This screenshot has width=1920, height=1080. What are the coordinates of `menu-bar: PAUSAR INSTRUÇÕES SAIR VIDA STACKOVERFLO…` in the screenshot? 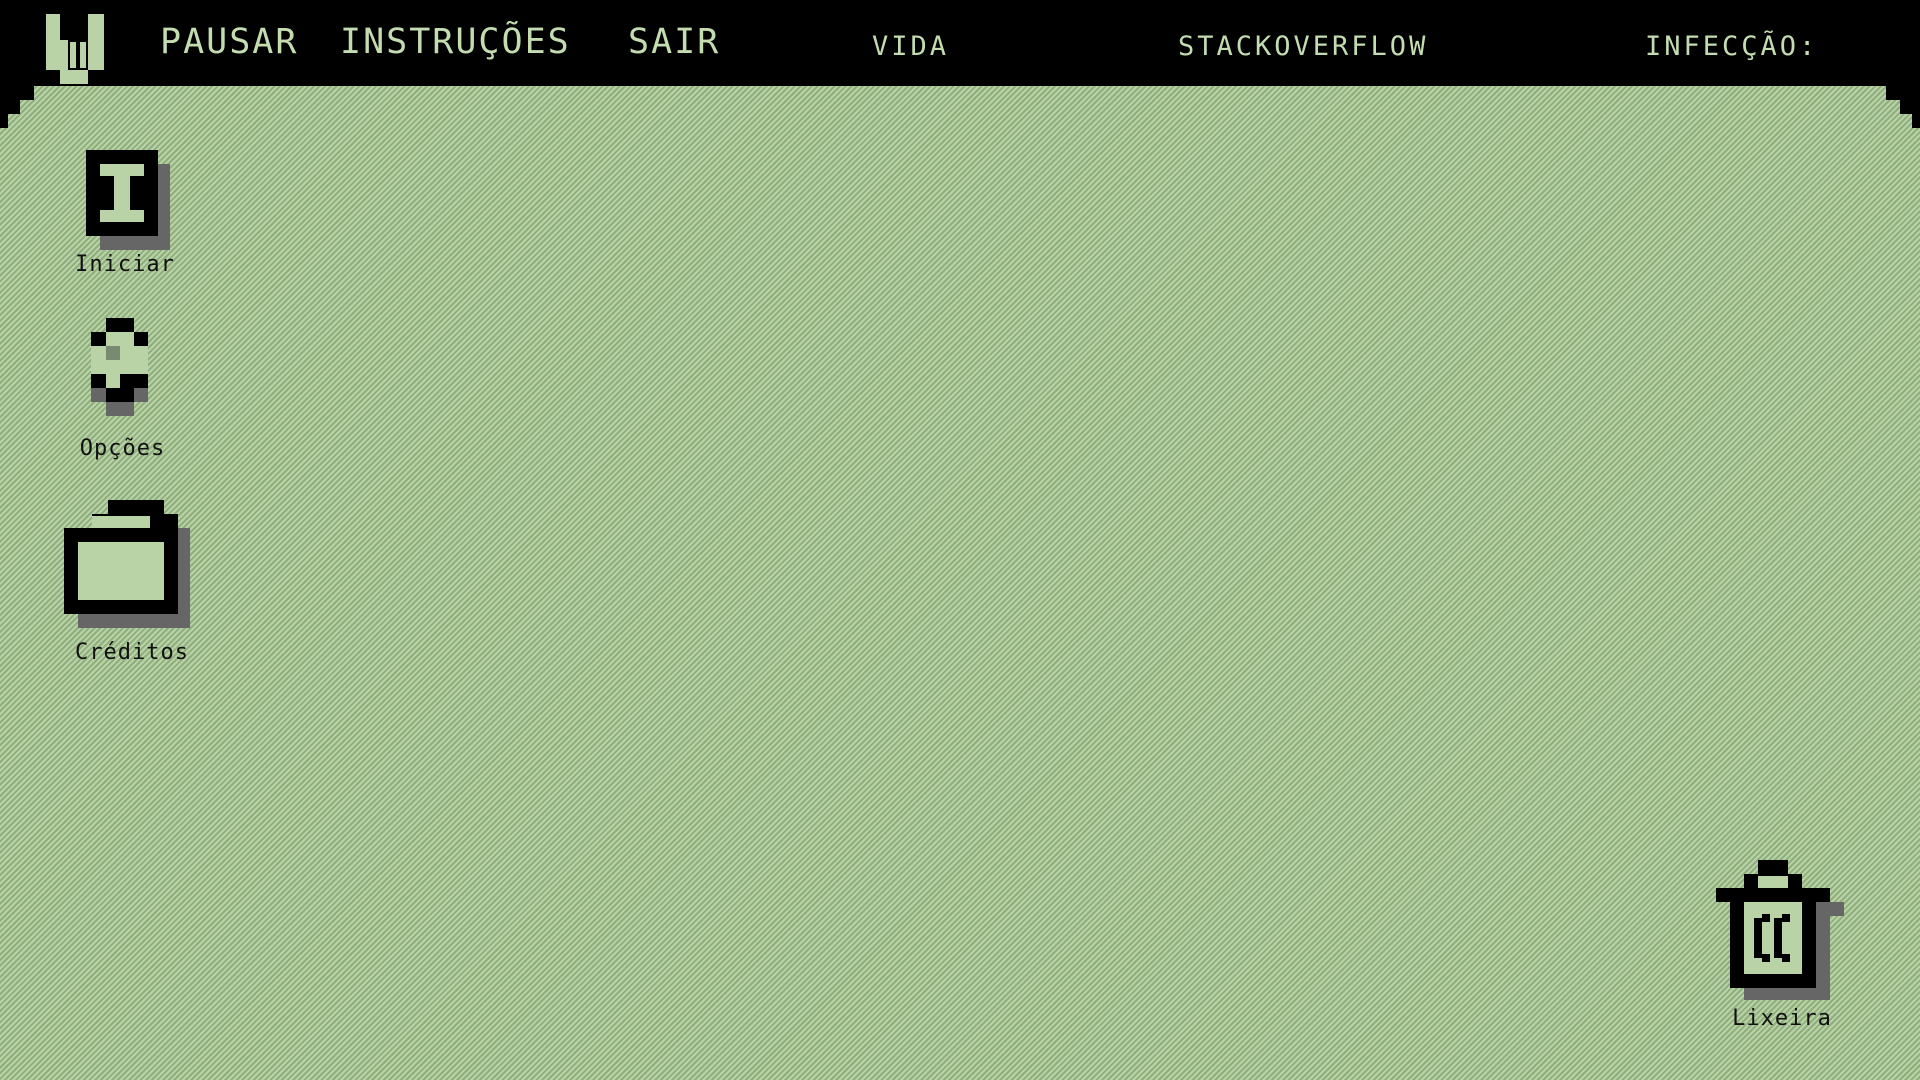 It's located at (960, 43).